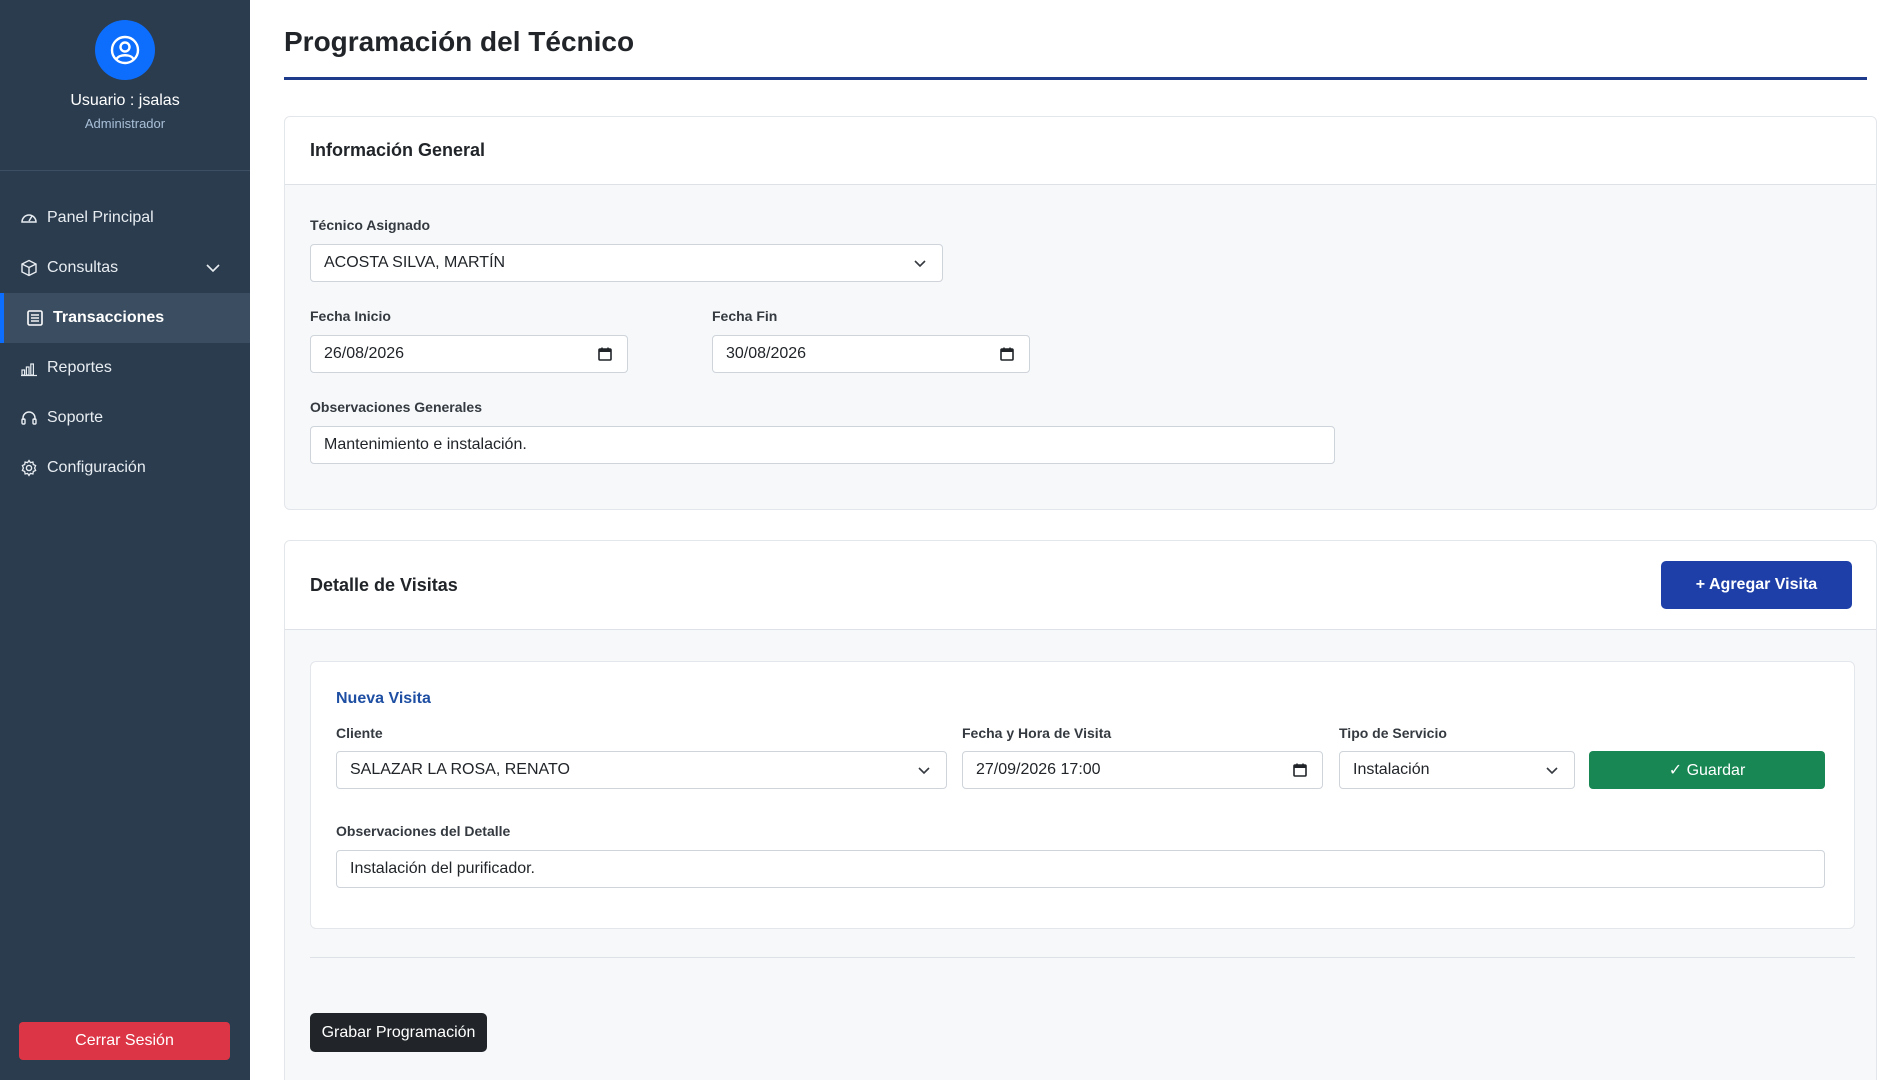 The image size is (1899, 1080). Describe the element at coordinates (871, 354) in the screenshot. I see `end-date-input: 30/08/2026` at that location.